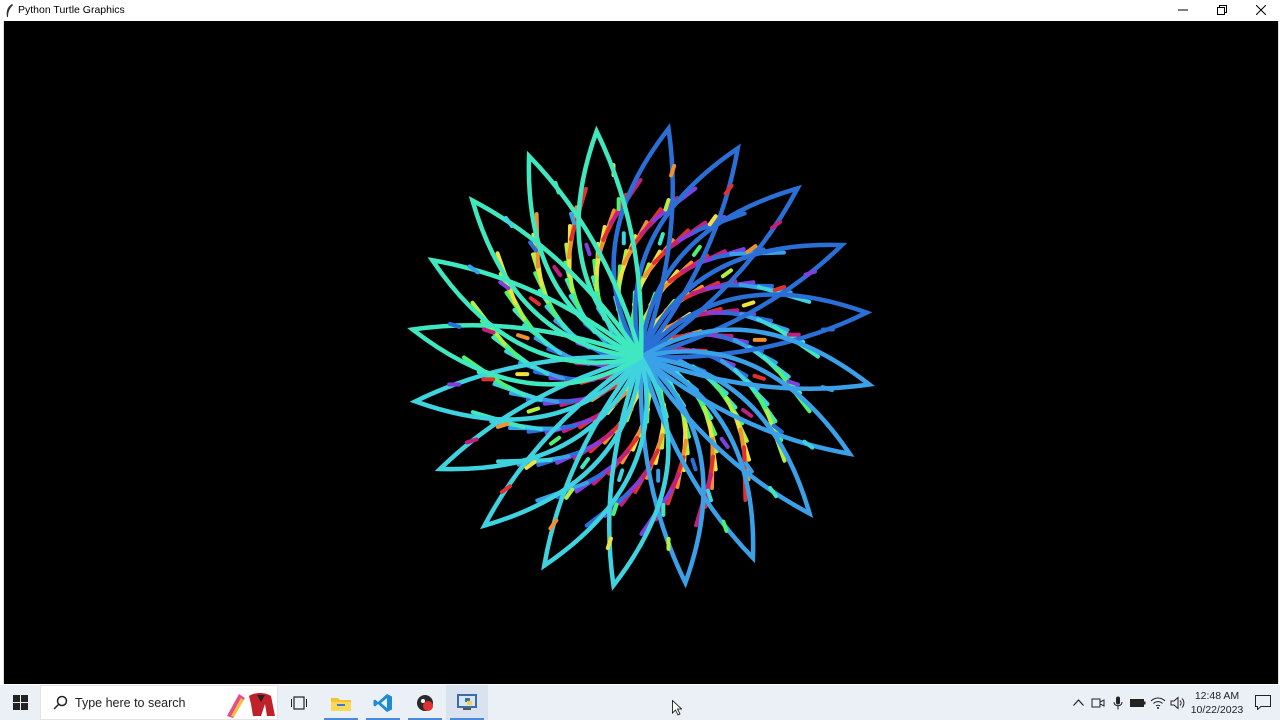  Describe the element at coordinates (640, 10) in the screenshot. I see `title-bar: Python Turtle Graphics` at that location.